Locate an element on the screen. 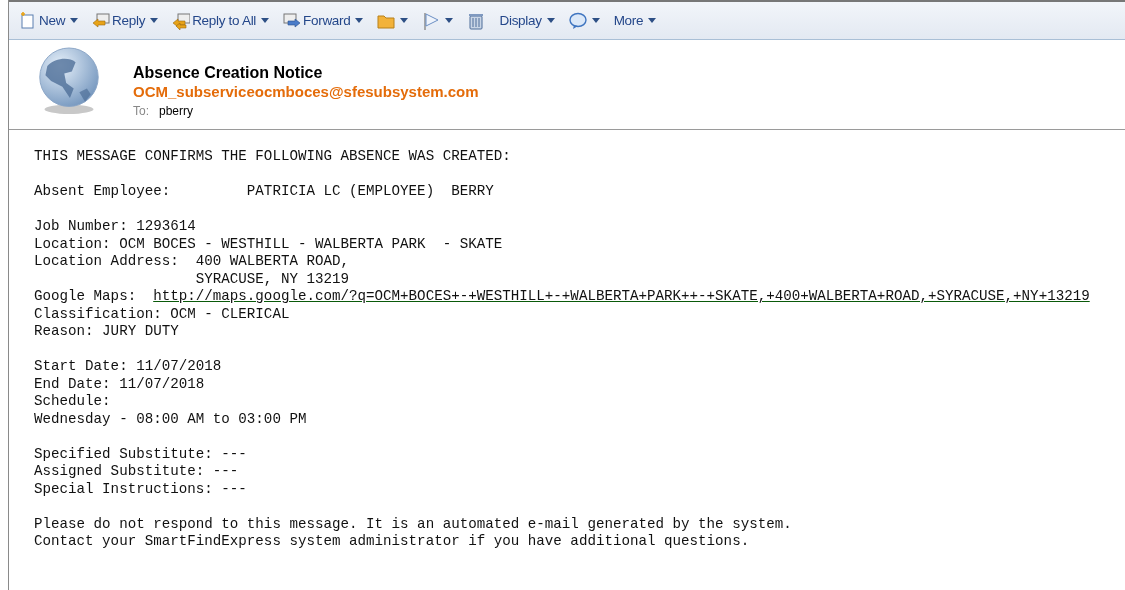  body-text-label: Google Maps: is located at coordinates (85, 297).